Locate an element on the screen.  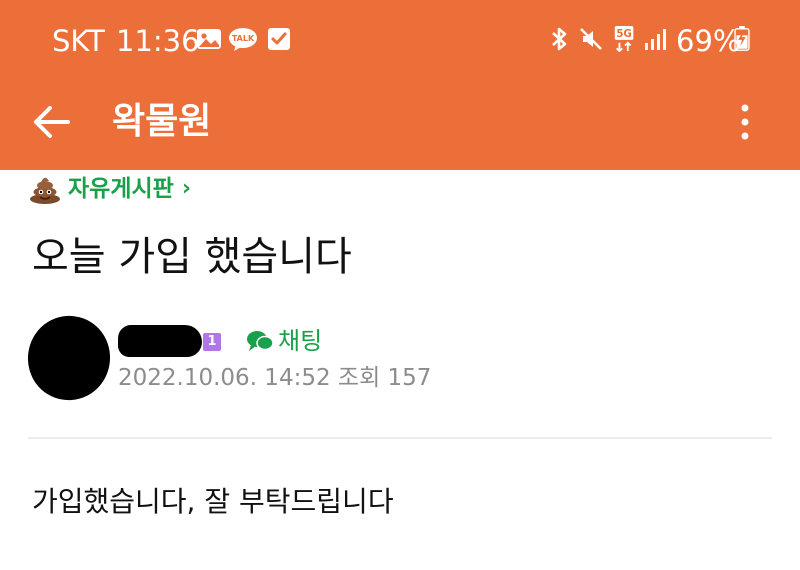
chat-button: 채팅 is located at coordinates (284, 341).